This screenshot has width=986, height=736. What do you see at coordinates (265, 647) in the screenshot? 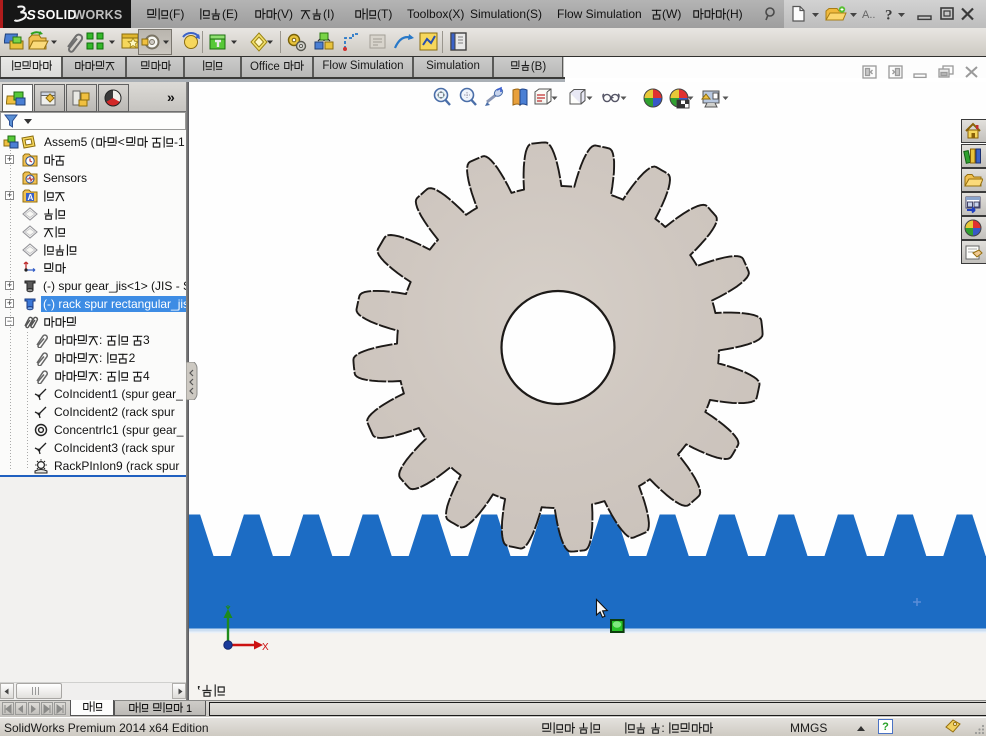
I see `svg-text: X` at bounding box center [265, 647].